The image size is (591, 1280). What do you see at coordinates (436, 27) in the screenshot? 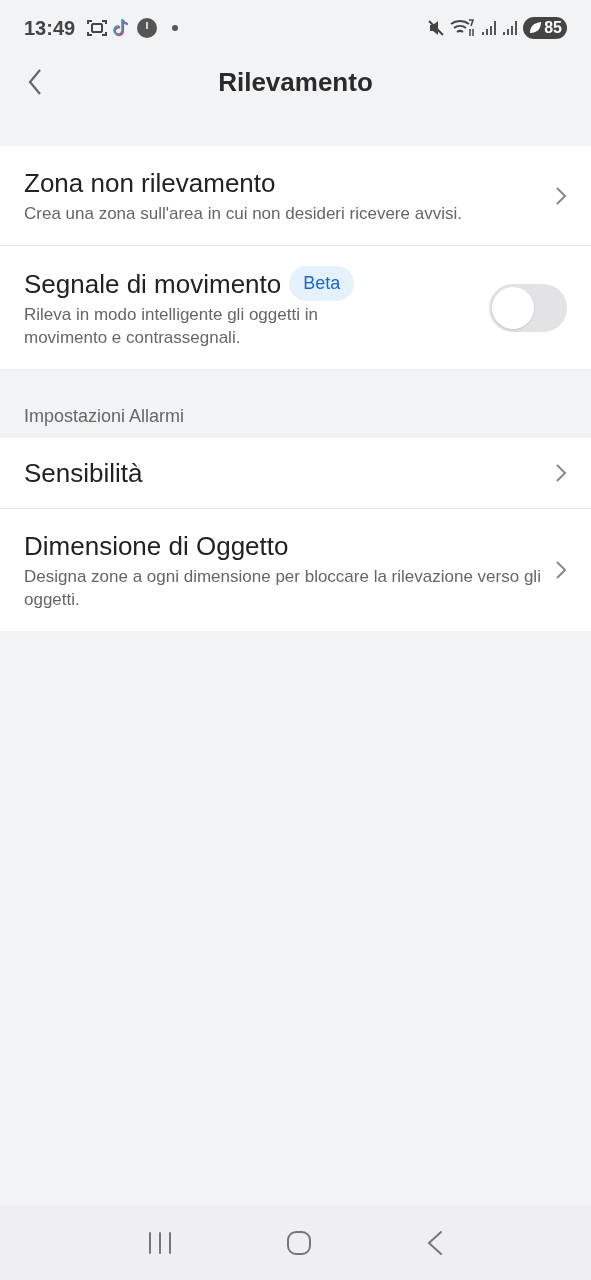
I see `mute-icon` at bounding box center [436, 27].